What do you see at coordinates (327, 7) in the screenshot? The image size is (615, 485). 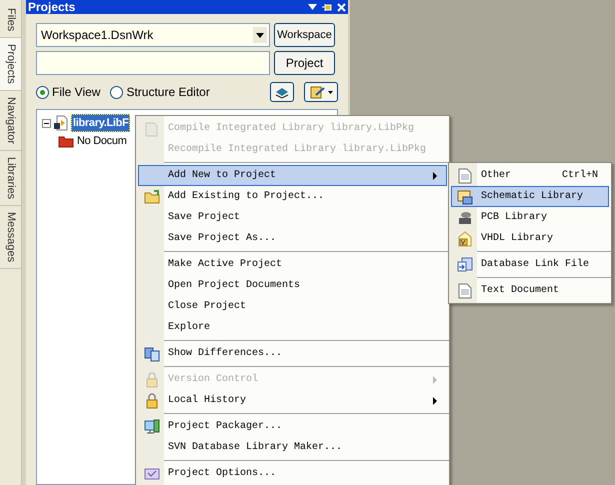 I see `pin-icon` at bounding box center [327, 7].